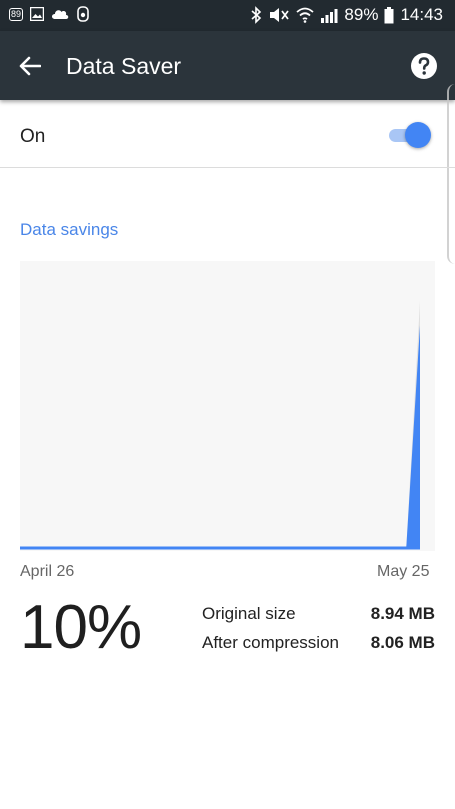 This screenshot has width=455, height=809. I want to click on image-icon, so click(37, 14).